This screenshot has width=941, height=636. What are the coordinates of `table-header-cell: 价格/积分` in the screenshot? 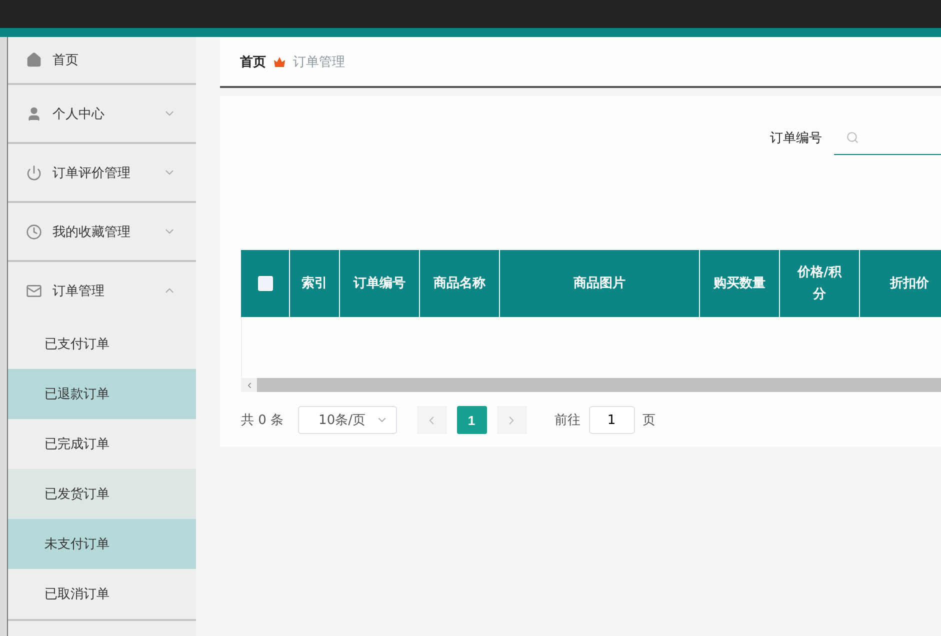 It's located at (820, 283).